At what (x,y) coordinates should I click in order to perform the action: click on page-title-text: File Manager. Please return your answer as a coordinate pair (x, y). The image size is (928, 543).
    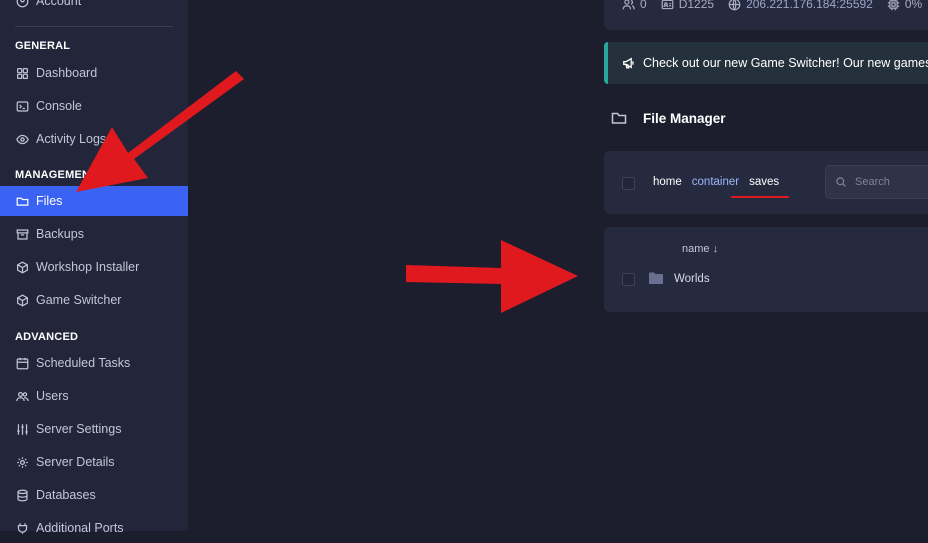
    Looking at the image, I should click on (684, 118).